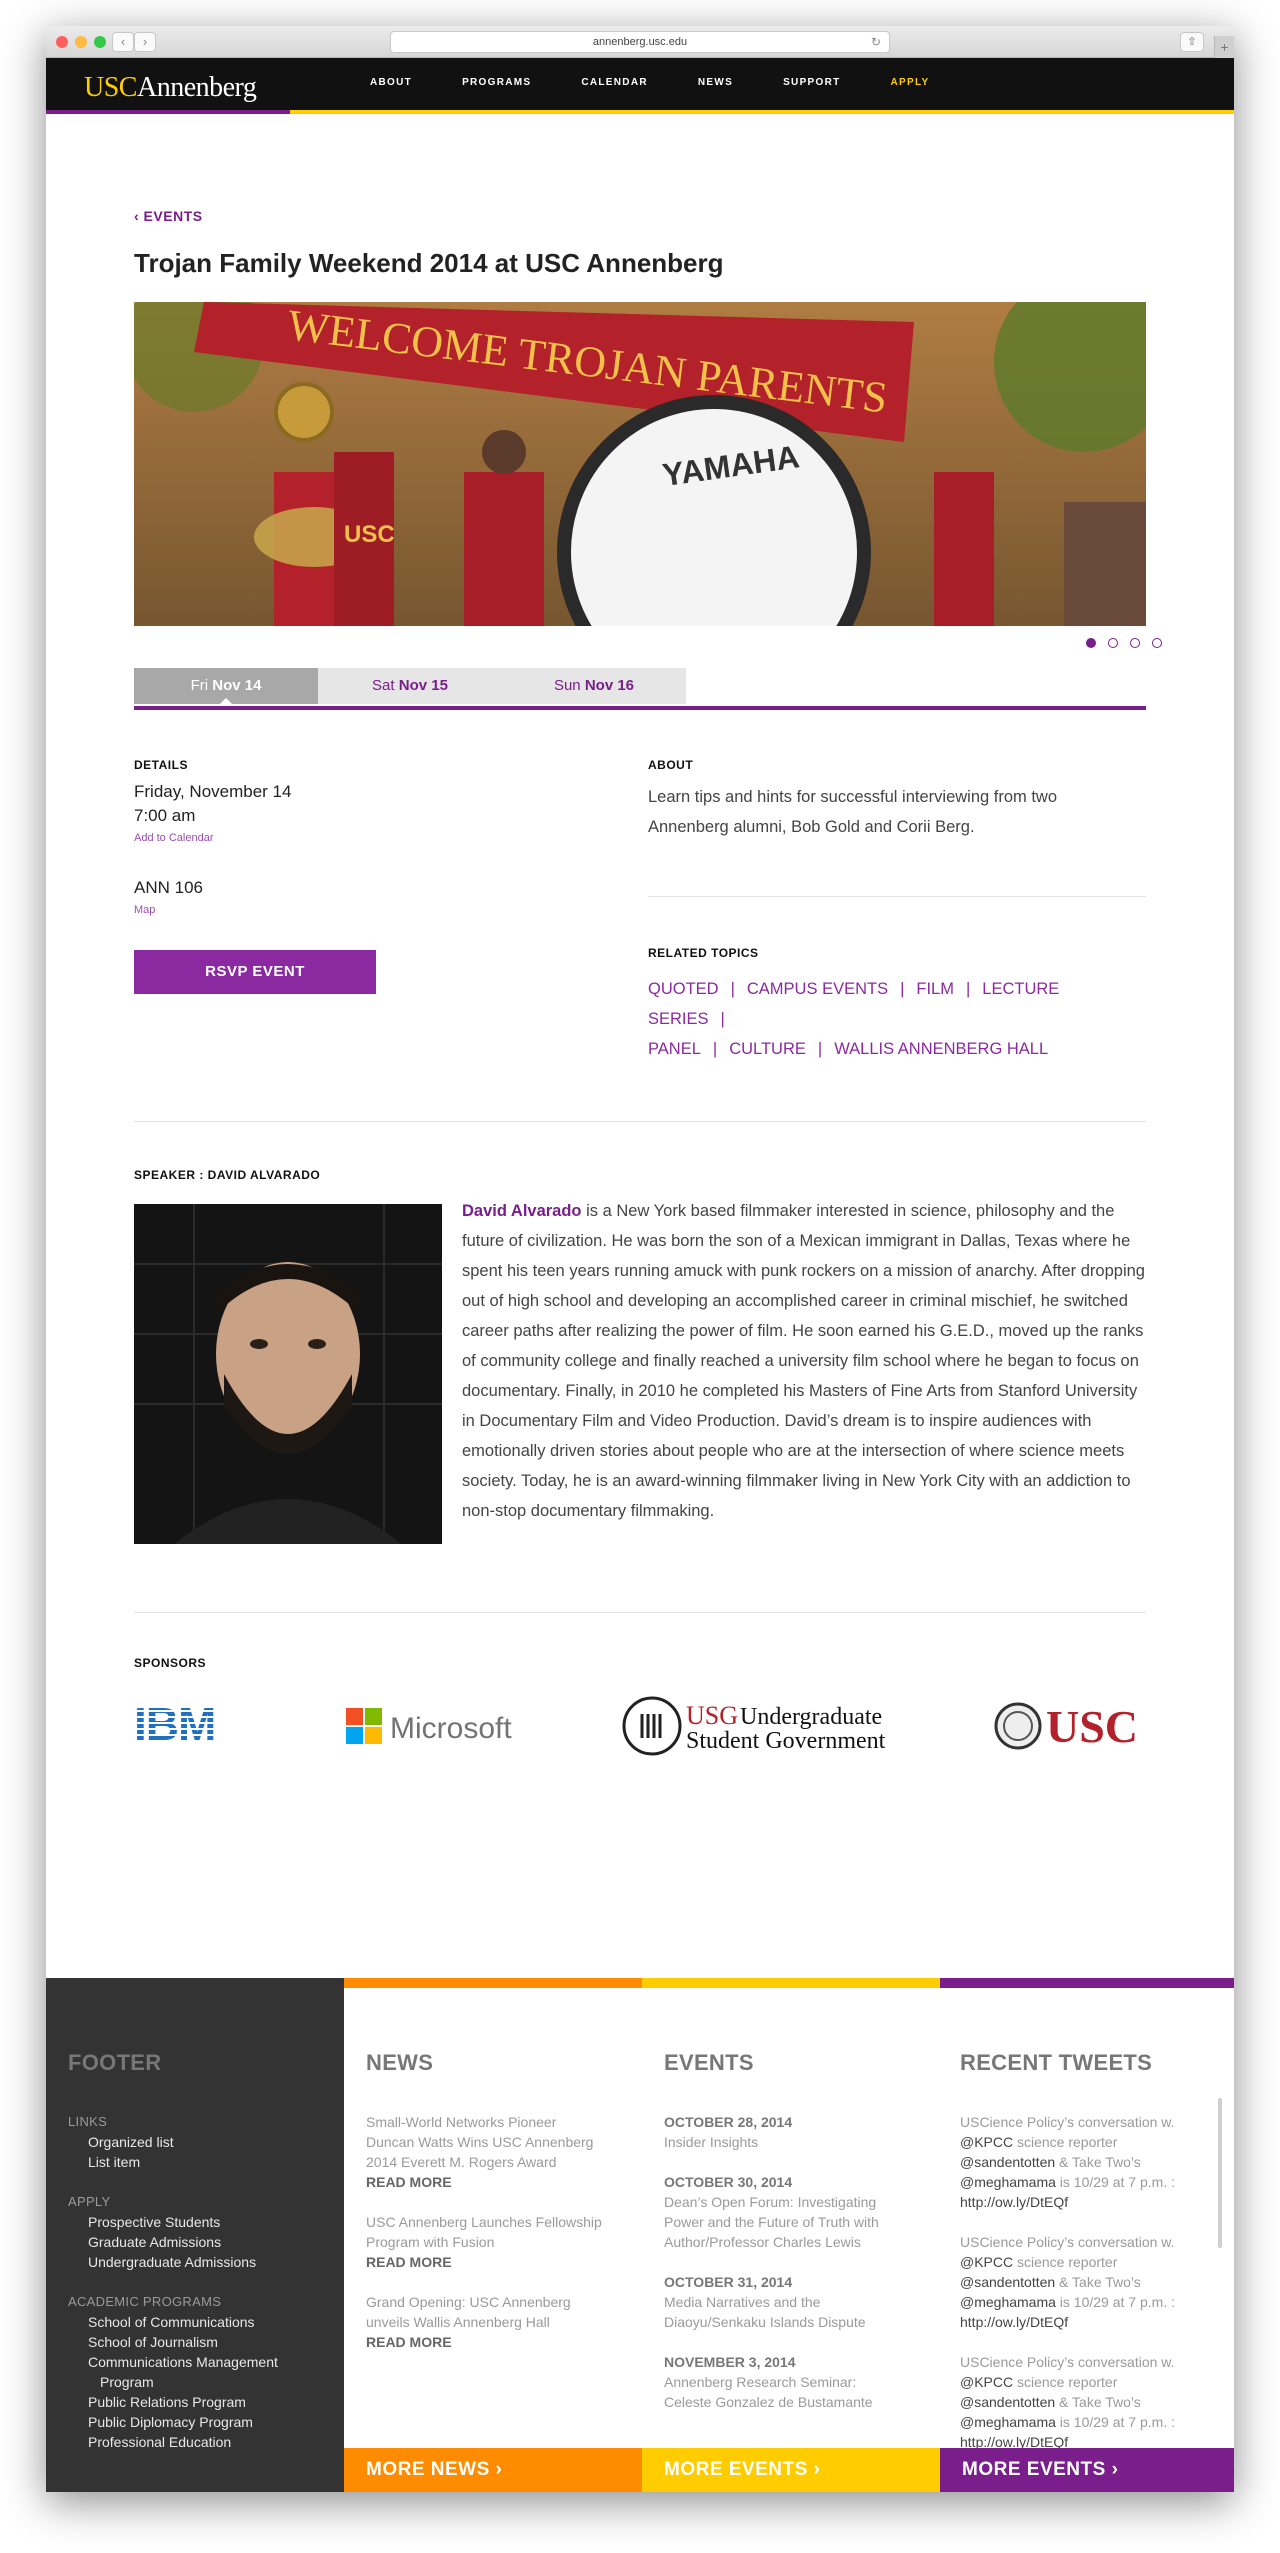  I want to click on usg-line1-text: Undergraduate, so click(811, 1717).